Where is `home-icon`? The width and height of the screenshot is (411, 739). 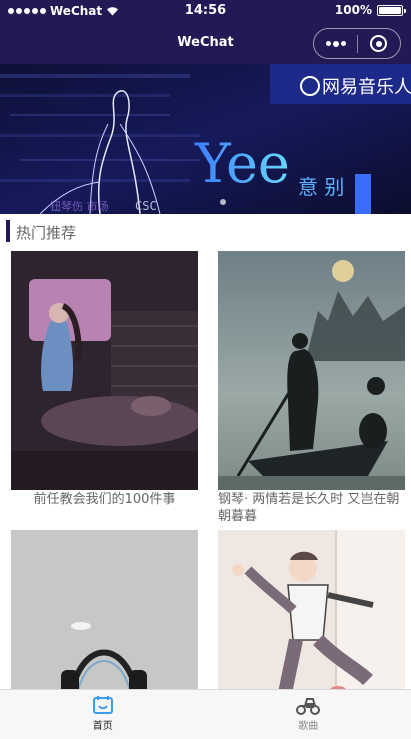
home-icon is located at coordinates (102, 705).